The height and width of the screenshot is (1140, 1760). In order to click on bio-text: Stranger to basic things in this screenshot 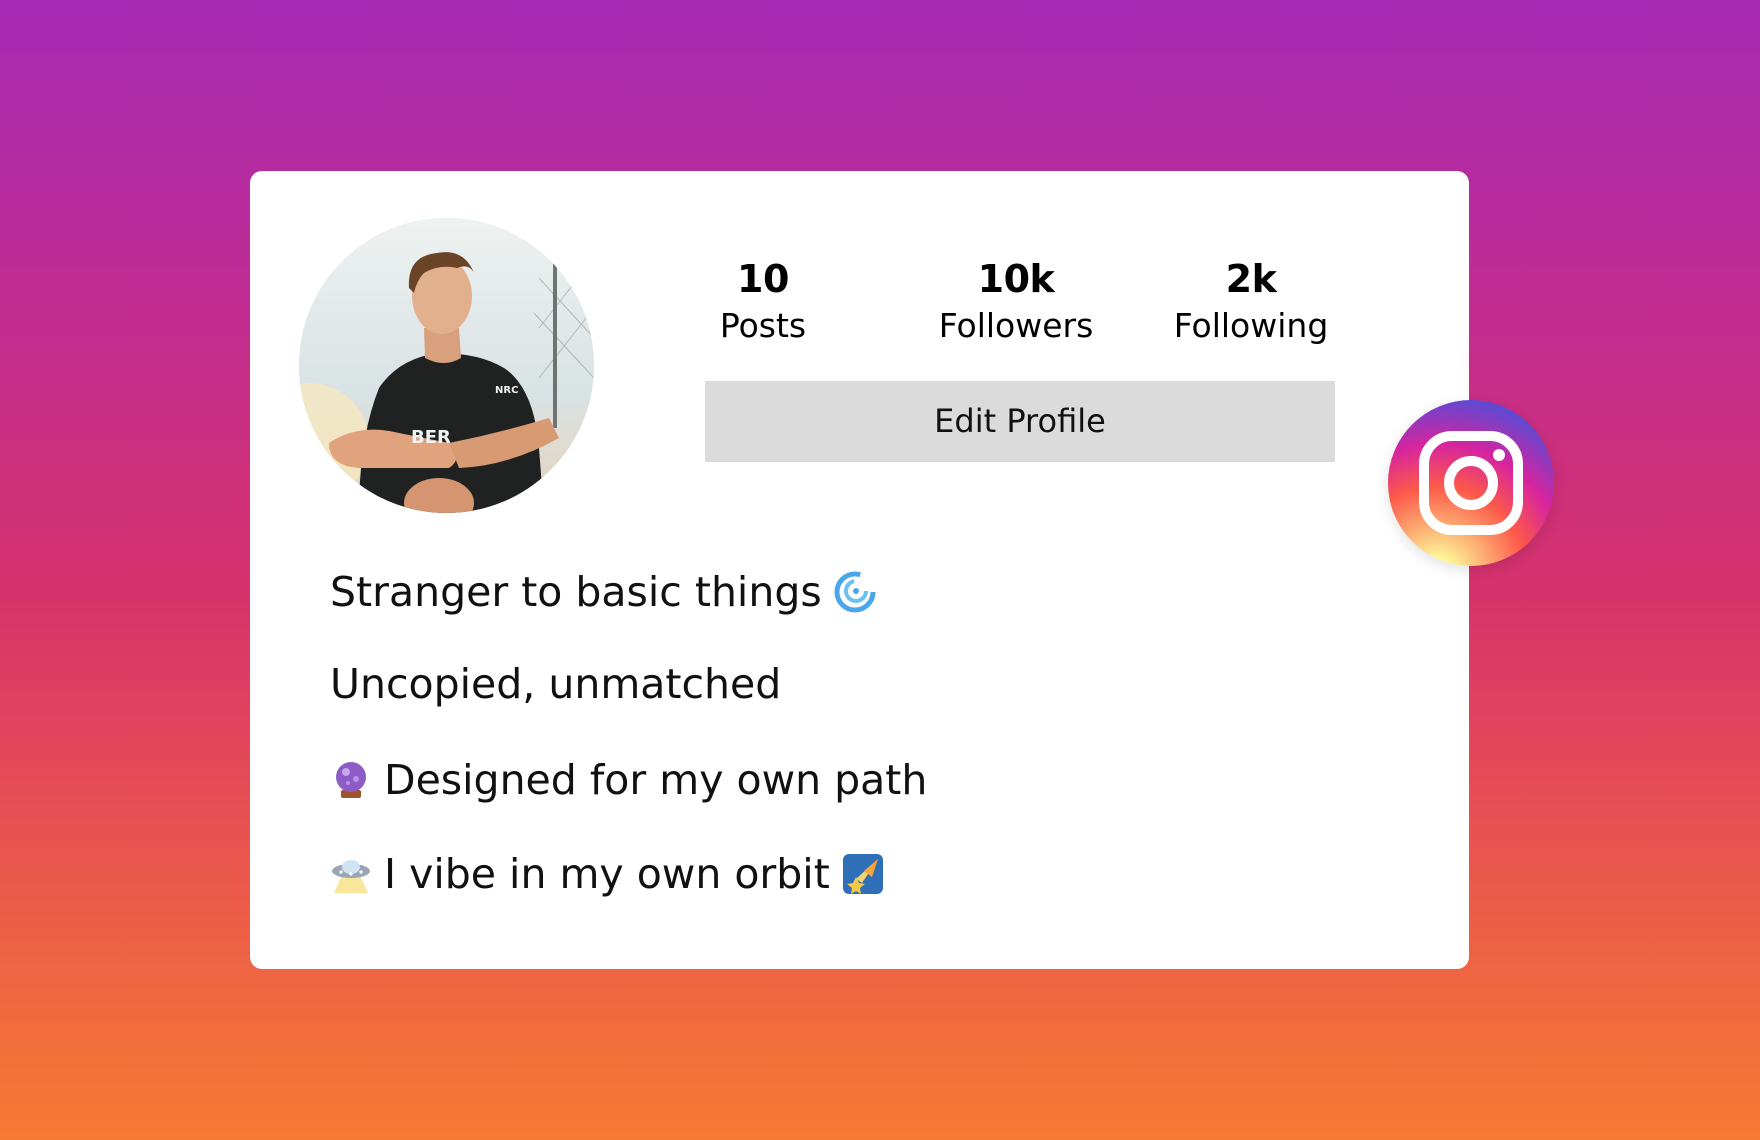, I will do `click(576, 592)`.